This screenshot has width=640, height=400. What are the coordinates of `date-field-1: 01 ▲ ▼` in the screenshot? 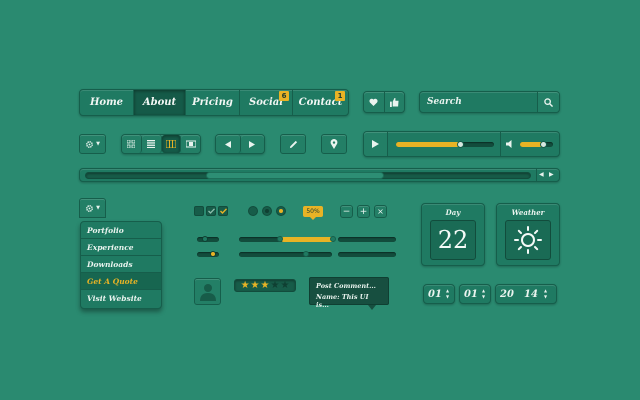 It's located at (439, 294).